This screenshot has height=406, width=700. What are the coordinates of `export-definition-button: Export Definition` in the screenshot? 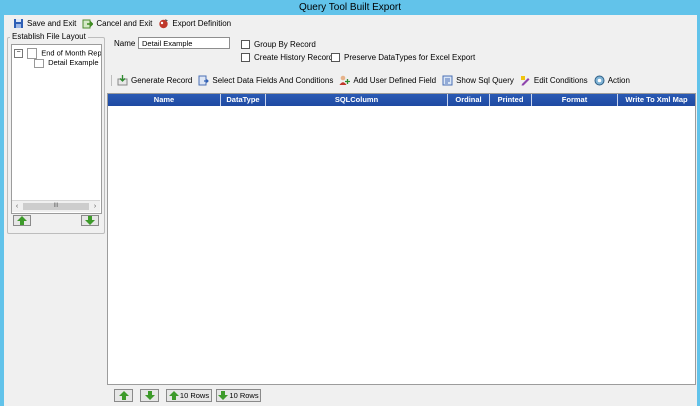 It's located at (194, 23).